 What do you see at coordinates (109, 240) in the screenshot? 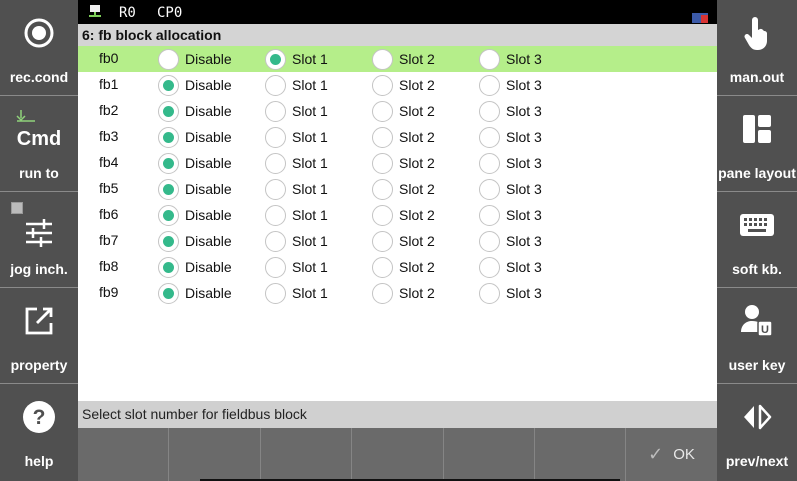
I see `row-label: fb7` at bounding box center [109, 240].